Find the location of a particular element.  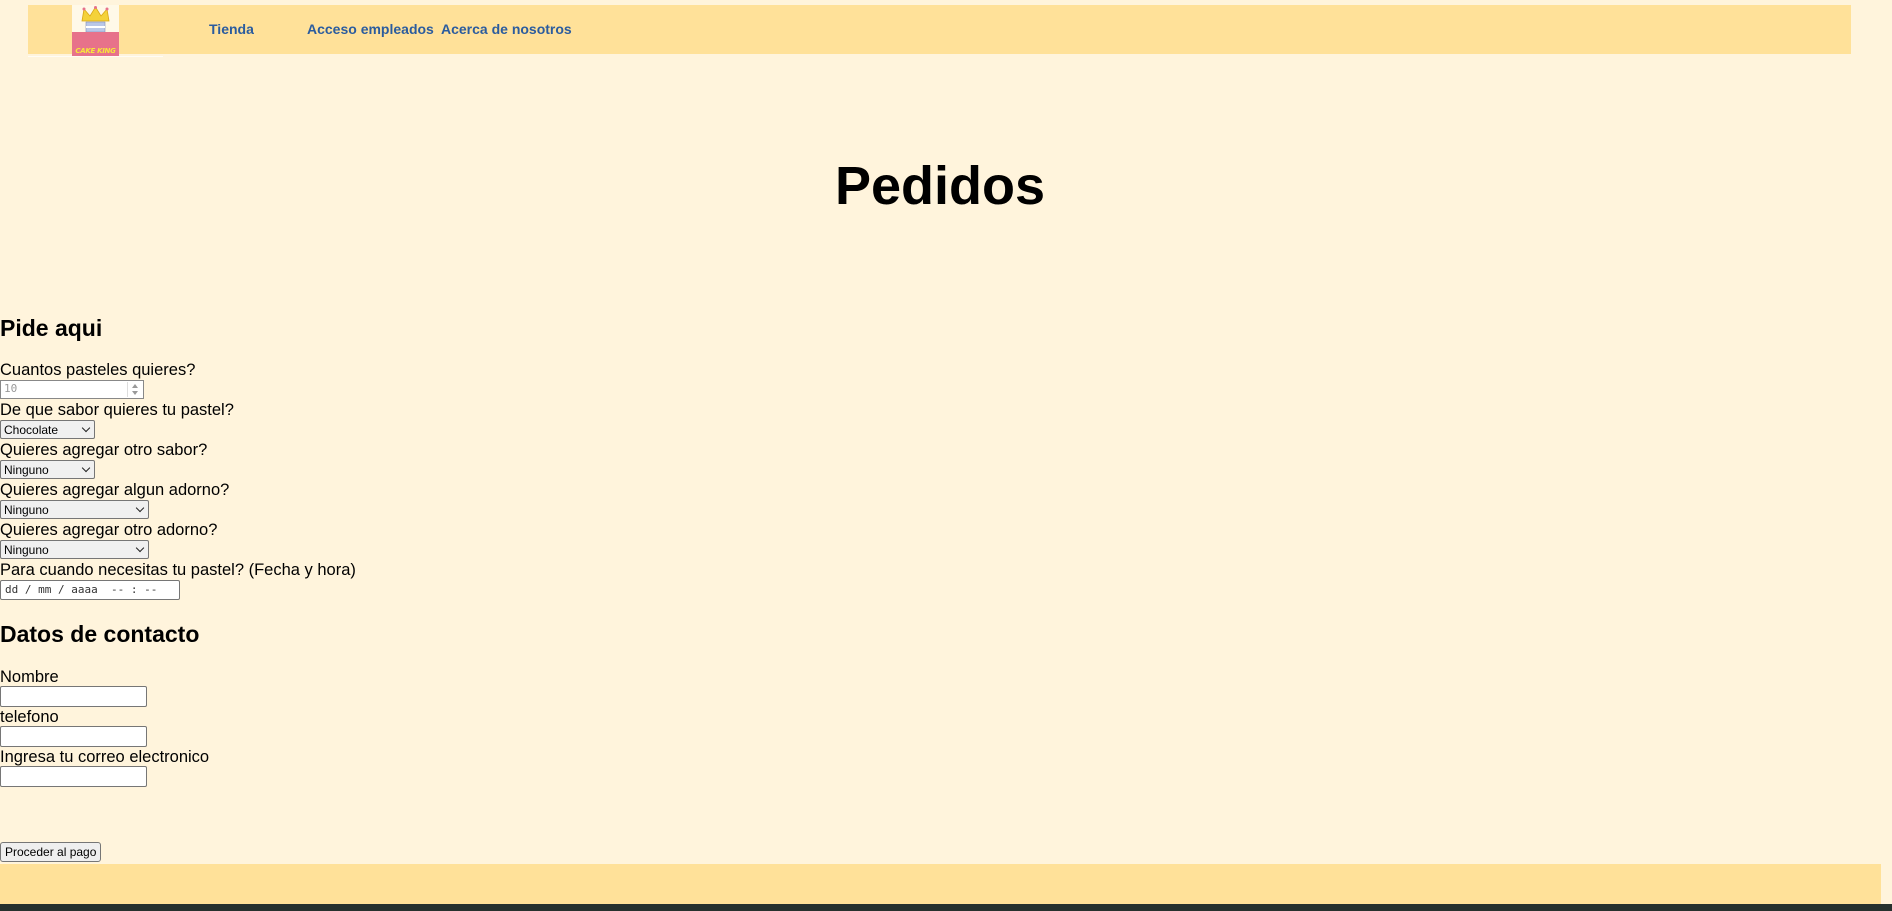

quantity-label: Cuantos pasteles quieres? is located at coordinates (98, 370).